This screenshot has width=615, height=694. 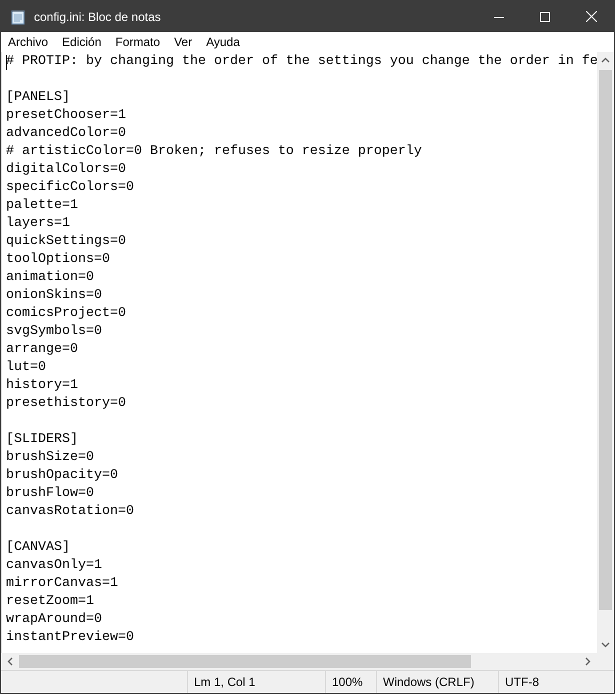 What do you see at coordinates (587, 661) in the screenshot?
I see `scroll-right-icon` at bounding box center [587, 661].